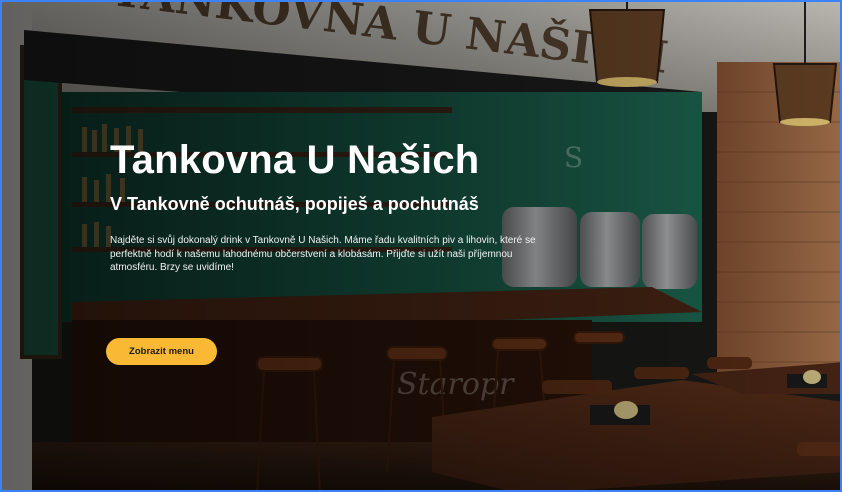  Describe the element at coordinates (295, 160) in the screenshot. I see `hero-title: Tankovna U Našich` at that location.